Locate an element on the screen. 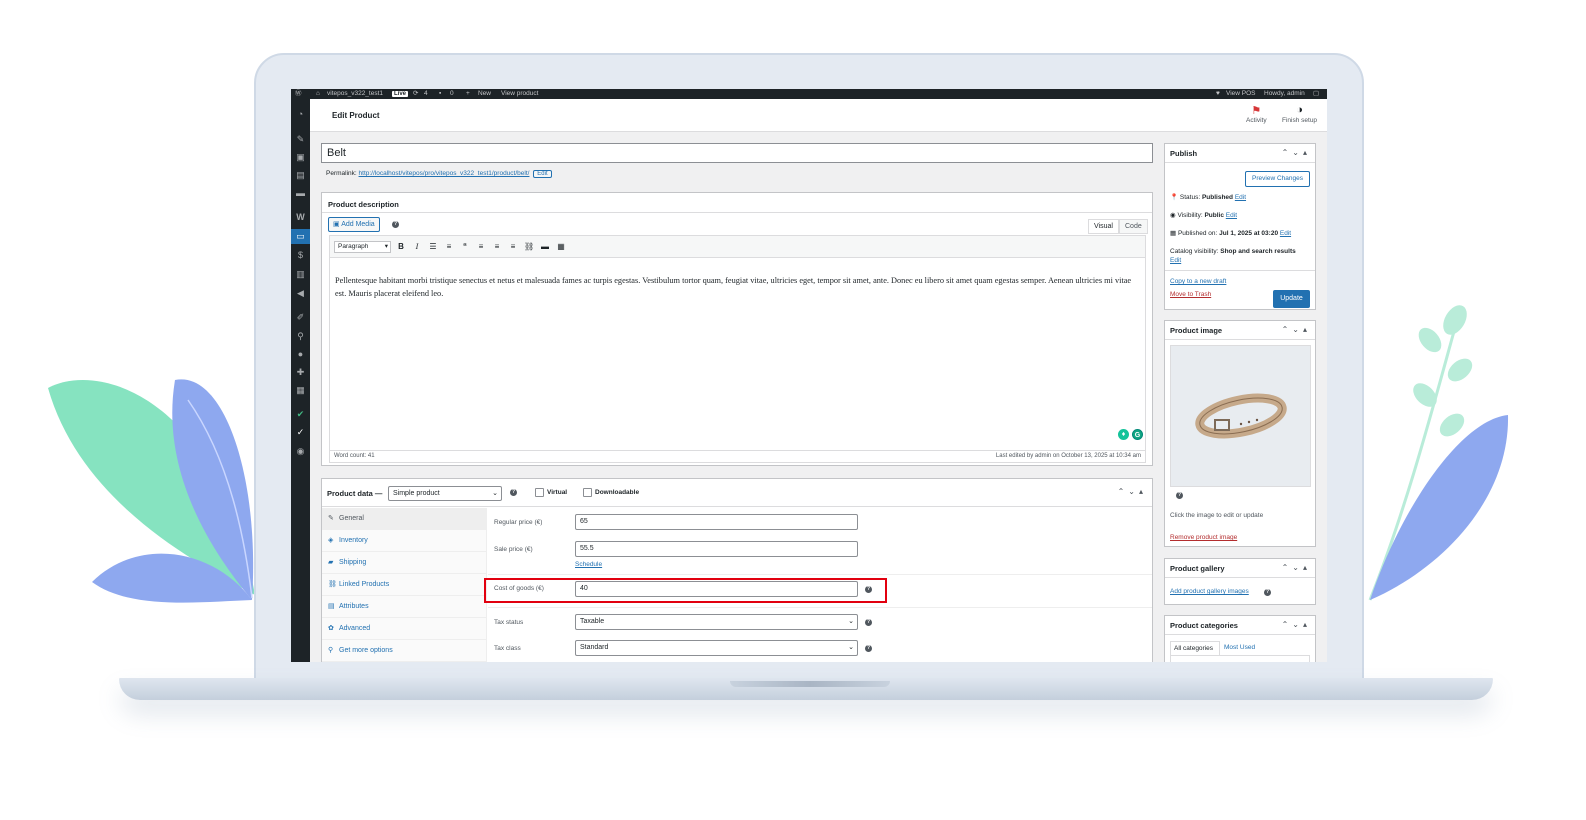  tax-status-select: Taxable ⌄ is located at coordinates (716, 622).